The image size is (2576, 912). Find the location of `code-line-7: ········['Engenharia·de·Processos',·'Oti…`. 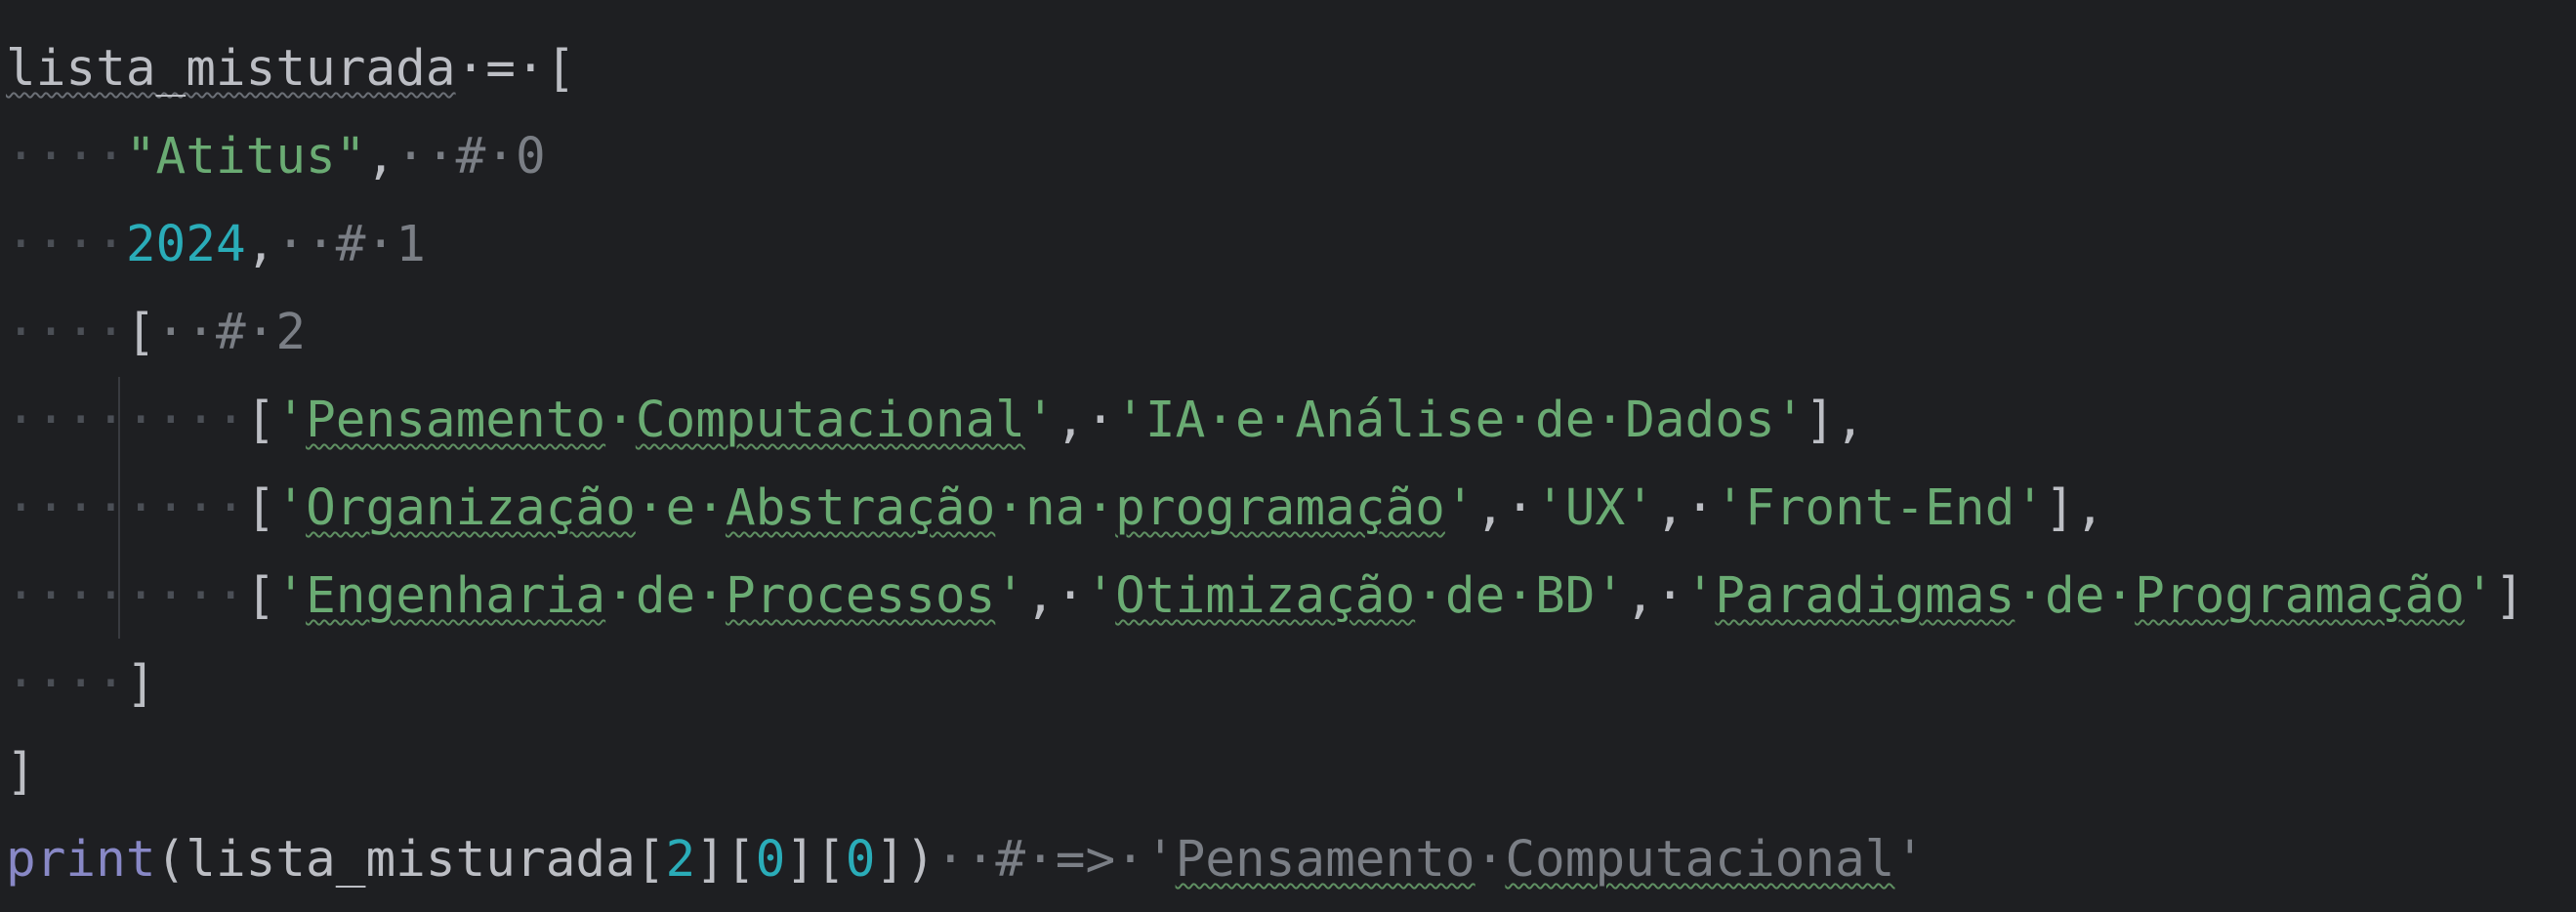

code-line-7: ········['Engenharia·de·Processos',·'Oti… is located at coordinates (1265, 597).